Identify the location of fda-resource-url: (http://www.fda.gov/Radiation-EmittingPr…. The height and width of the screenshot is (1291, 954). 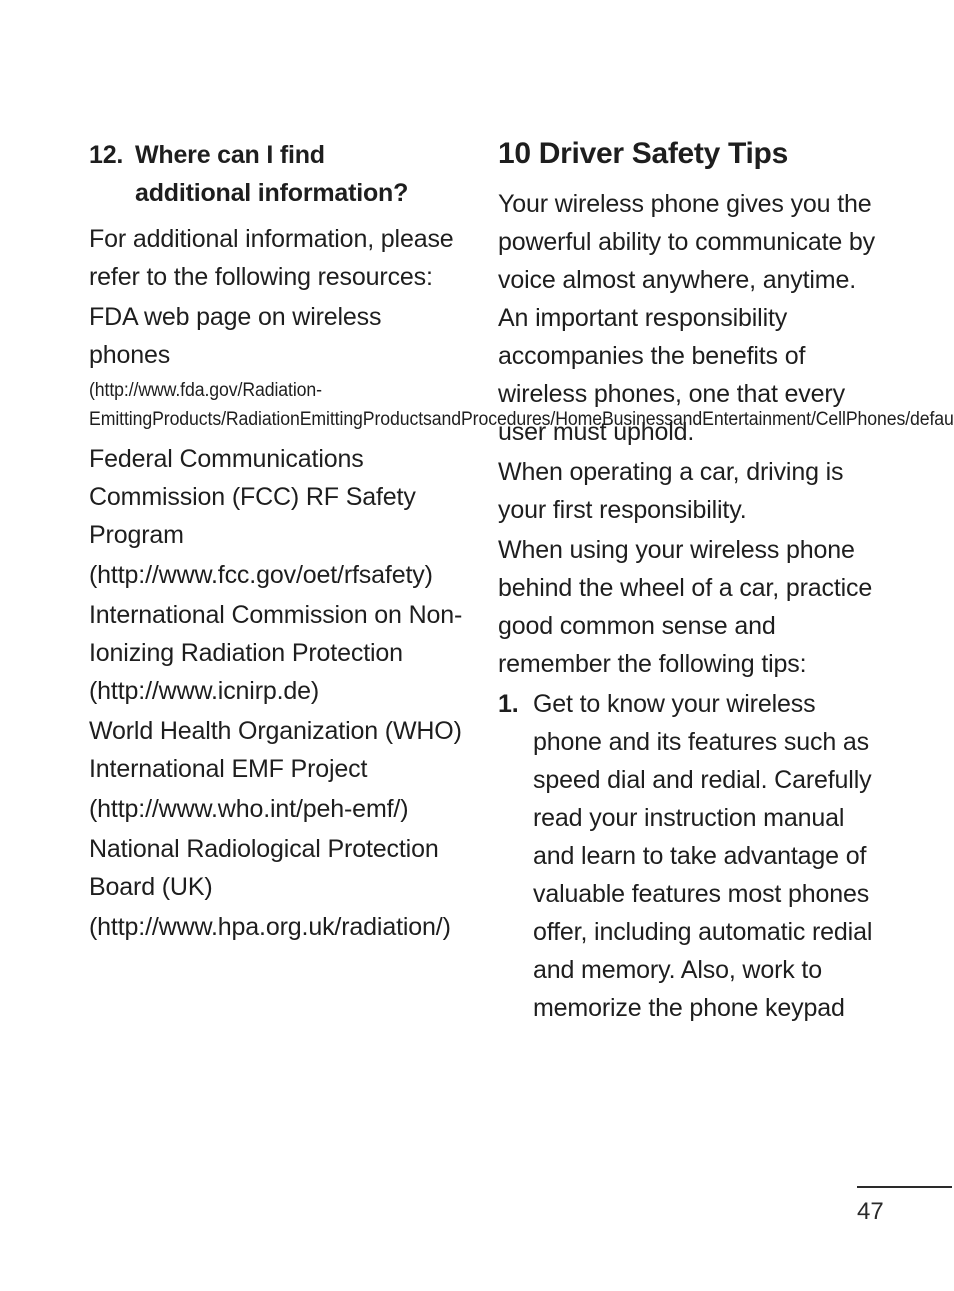
(521, 405).